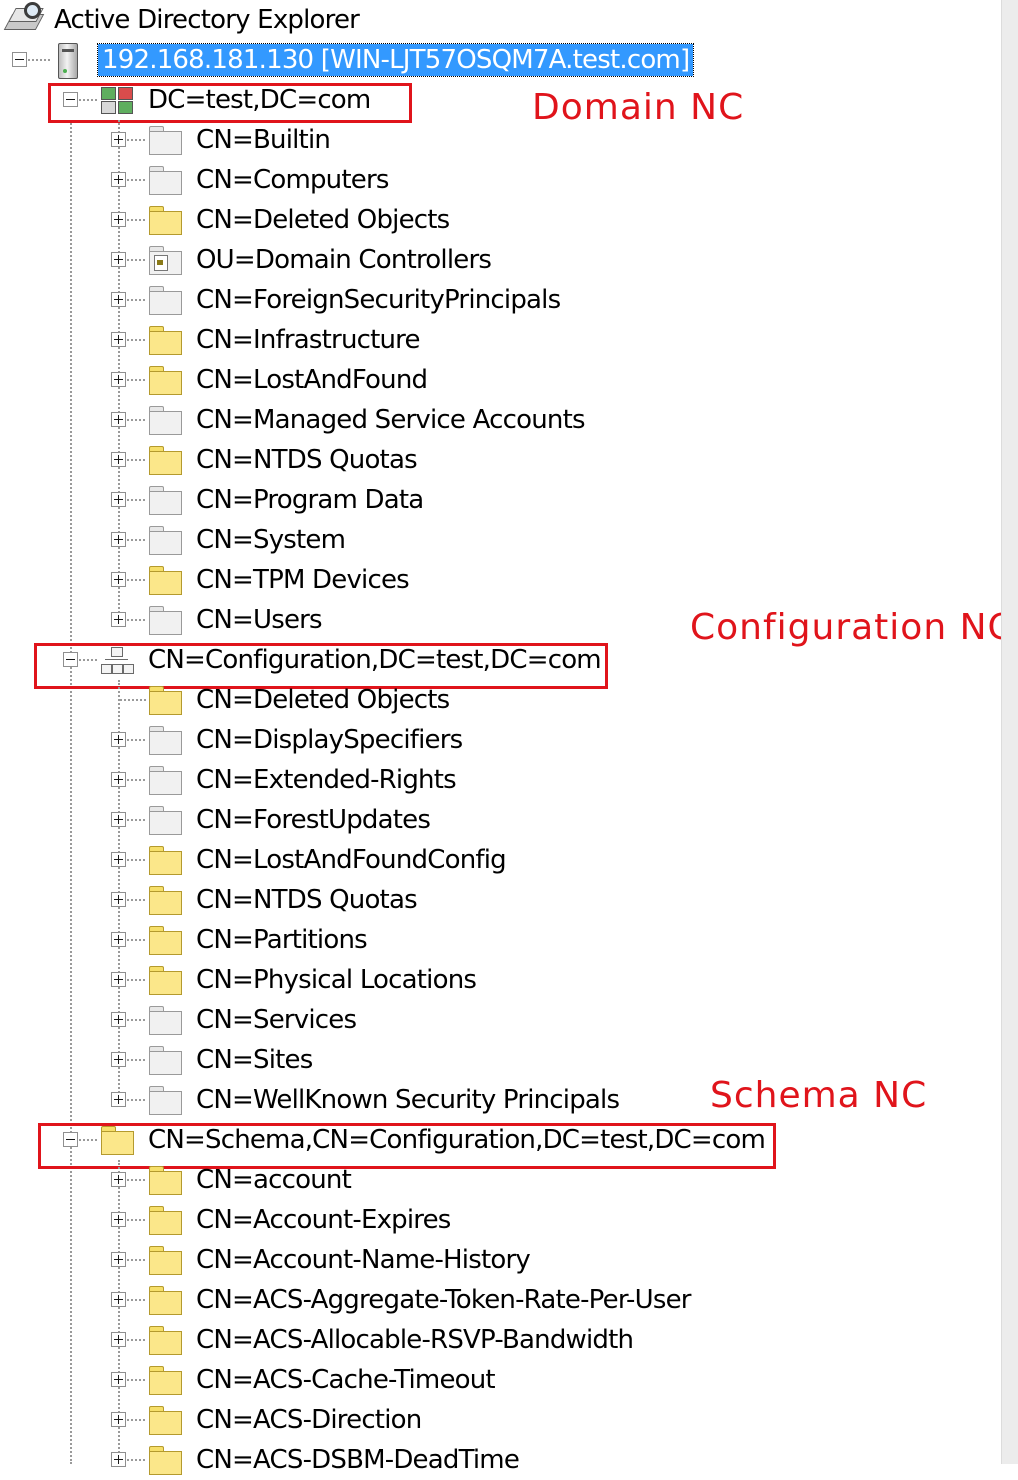 This screenshot has width=1018, height=1480. I want to click on tree-node-label: CN=ACS-Cache-Timeout, so click(345, 1380).